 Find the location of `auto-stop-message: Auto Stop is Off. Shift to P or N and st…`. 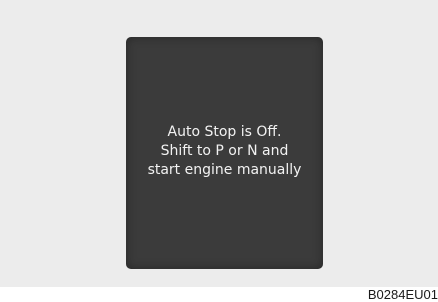

auto-stop-message: Auto Stop is Off. Shift to P or N and st… is located at coordinates (224, 151).